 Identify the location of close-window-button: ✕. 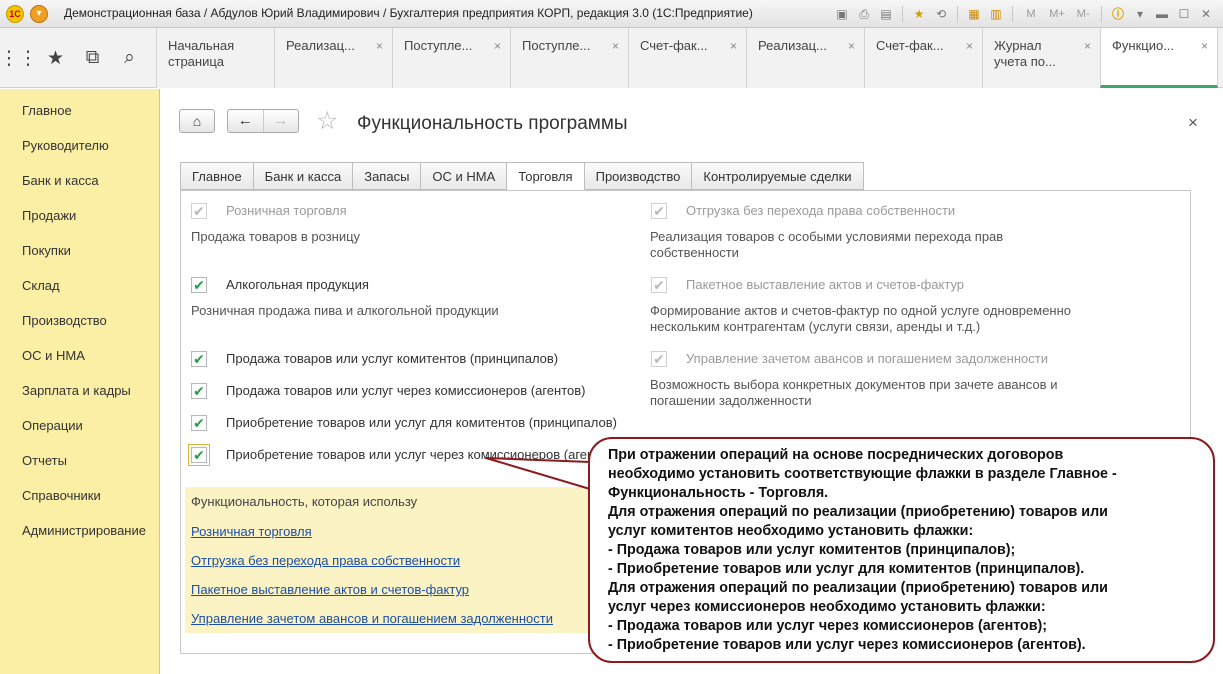
(1206, 14).